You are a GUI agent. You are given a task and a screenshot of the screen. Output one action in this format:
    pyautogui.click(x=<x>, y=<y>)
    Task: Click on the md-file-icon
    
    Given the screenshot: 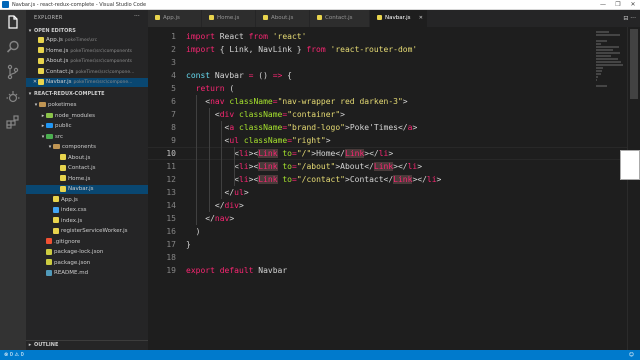 What is the action you would take?
    pyautogui.click(x=49, y=272)
    